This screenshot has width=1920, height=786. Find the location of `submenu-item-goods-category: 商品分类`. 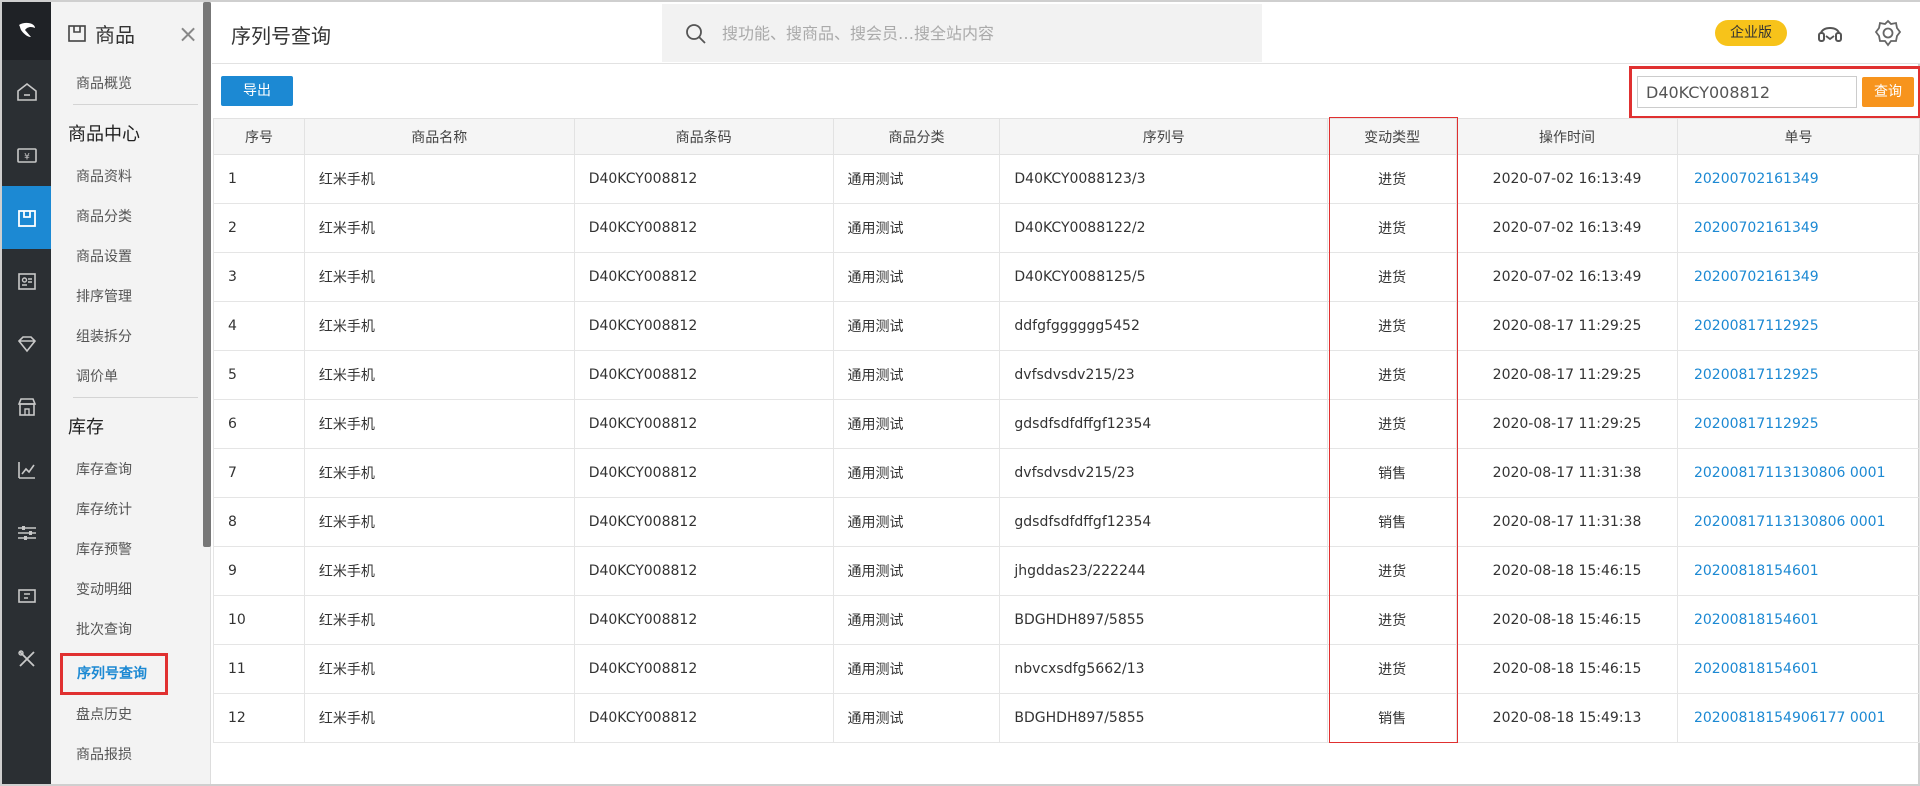

submenu-item-goods-category: 商品分类 is located at coordinates (130, 217).